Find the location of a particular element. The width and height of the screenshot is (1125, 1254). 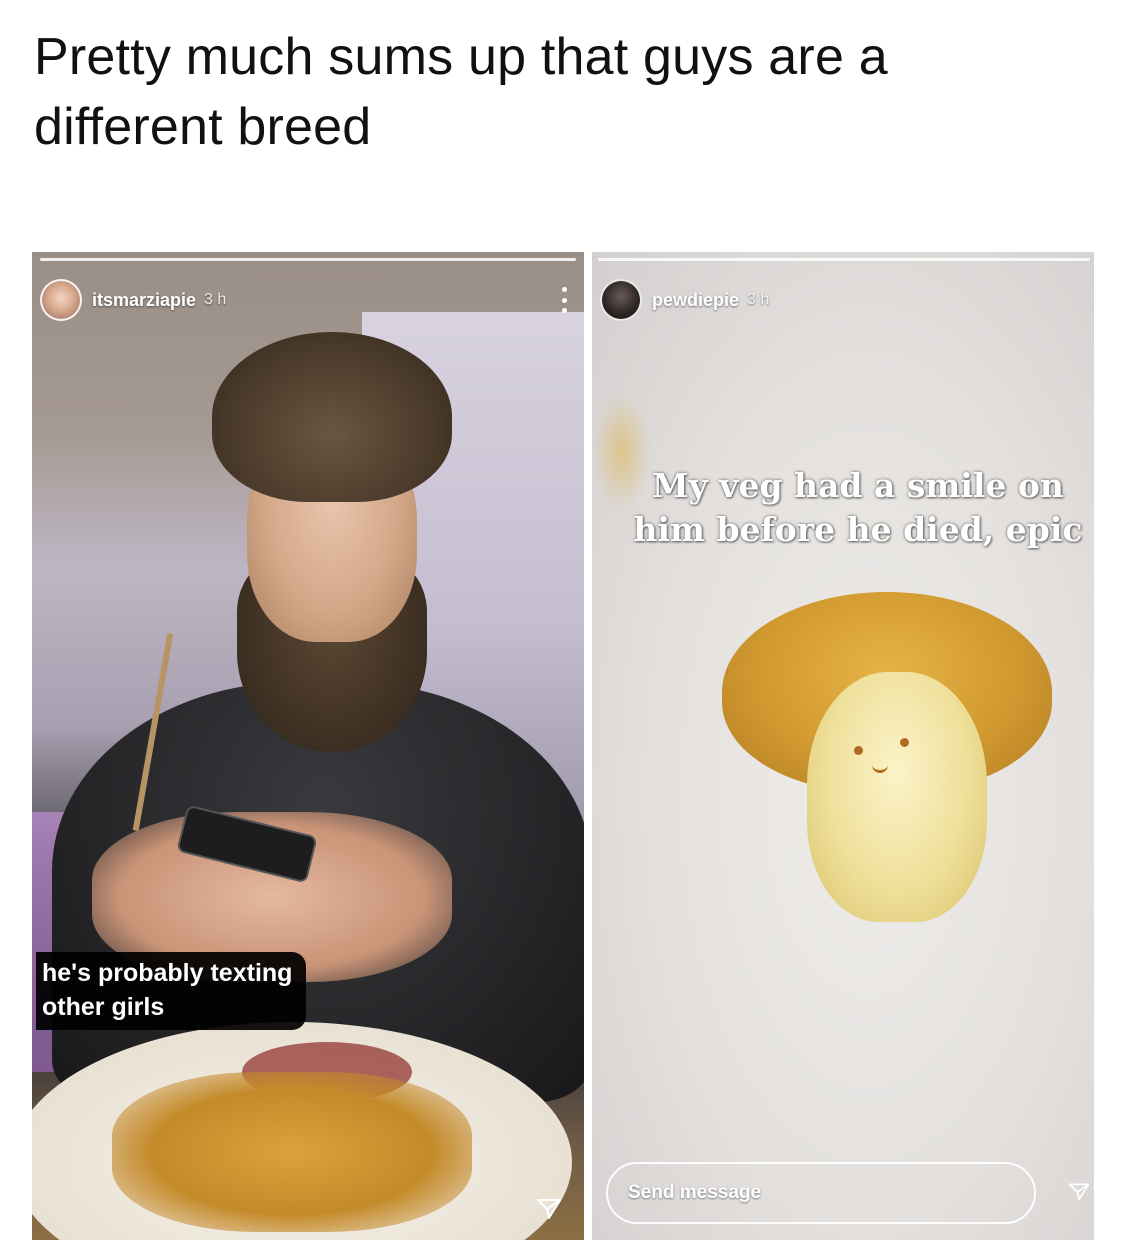

story-text-overlay: he's probably texting other girls is located at coordinates (171, 991).